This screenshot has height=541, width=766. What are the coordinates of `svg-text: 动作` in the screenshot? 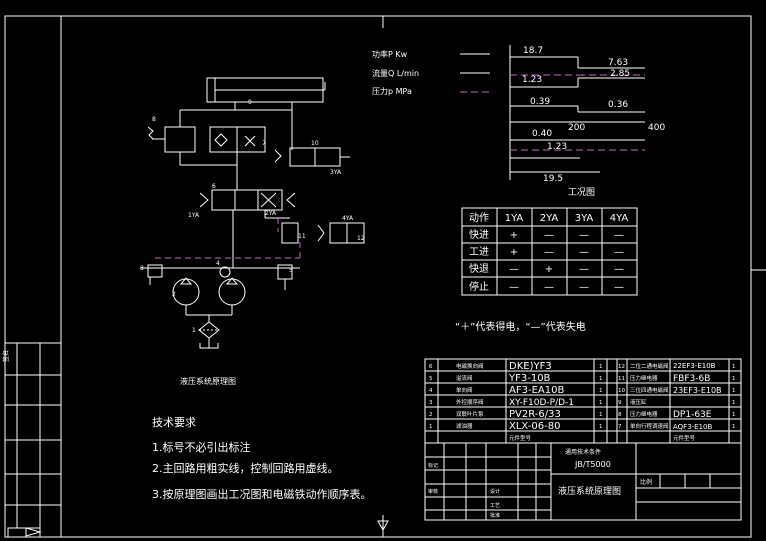 It's located at (479, 218).